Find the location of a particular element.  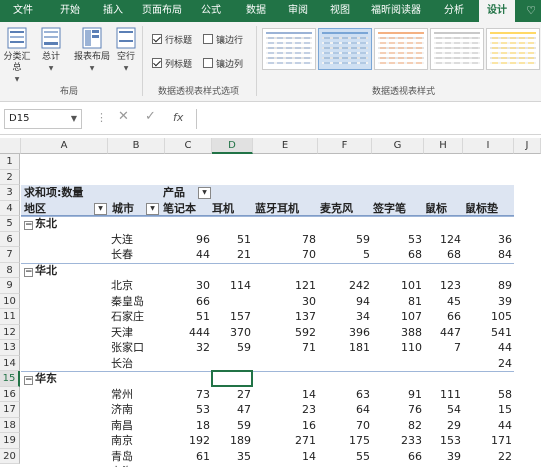

tab-5: 数据 is located at coordinates (256, 11).